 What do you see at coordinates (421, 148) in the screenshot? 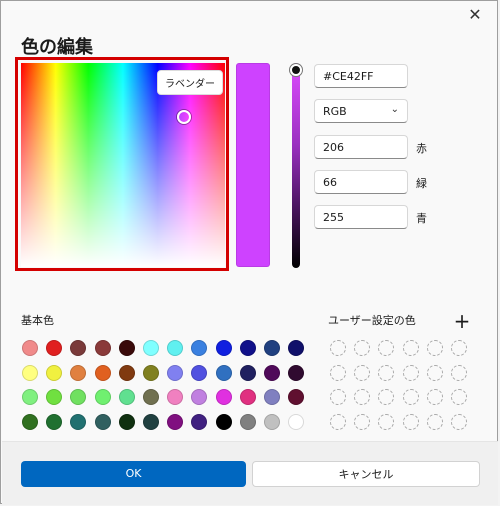
I see `red-label: 赤` at bounding box center [421, 148].